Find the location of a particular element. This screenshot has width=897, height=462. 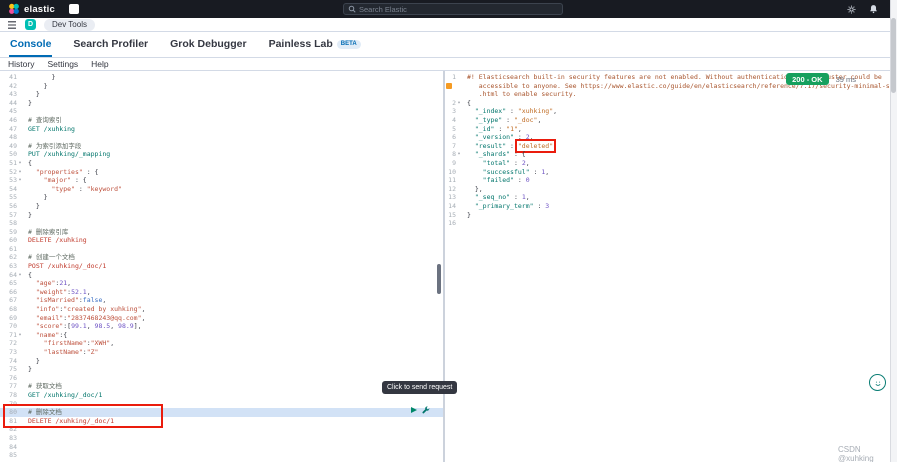

code-line: 44} is located at coordinates (221, 103).